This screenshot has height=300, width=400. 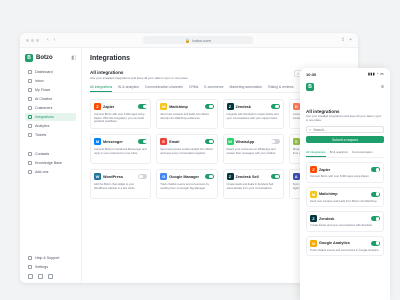 I want to click on sidebar-item-label: Knowledge Base, so click(x=48, y=163).